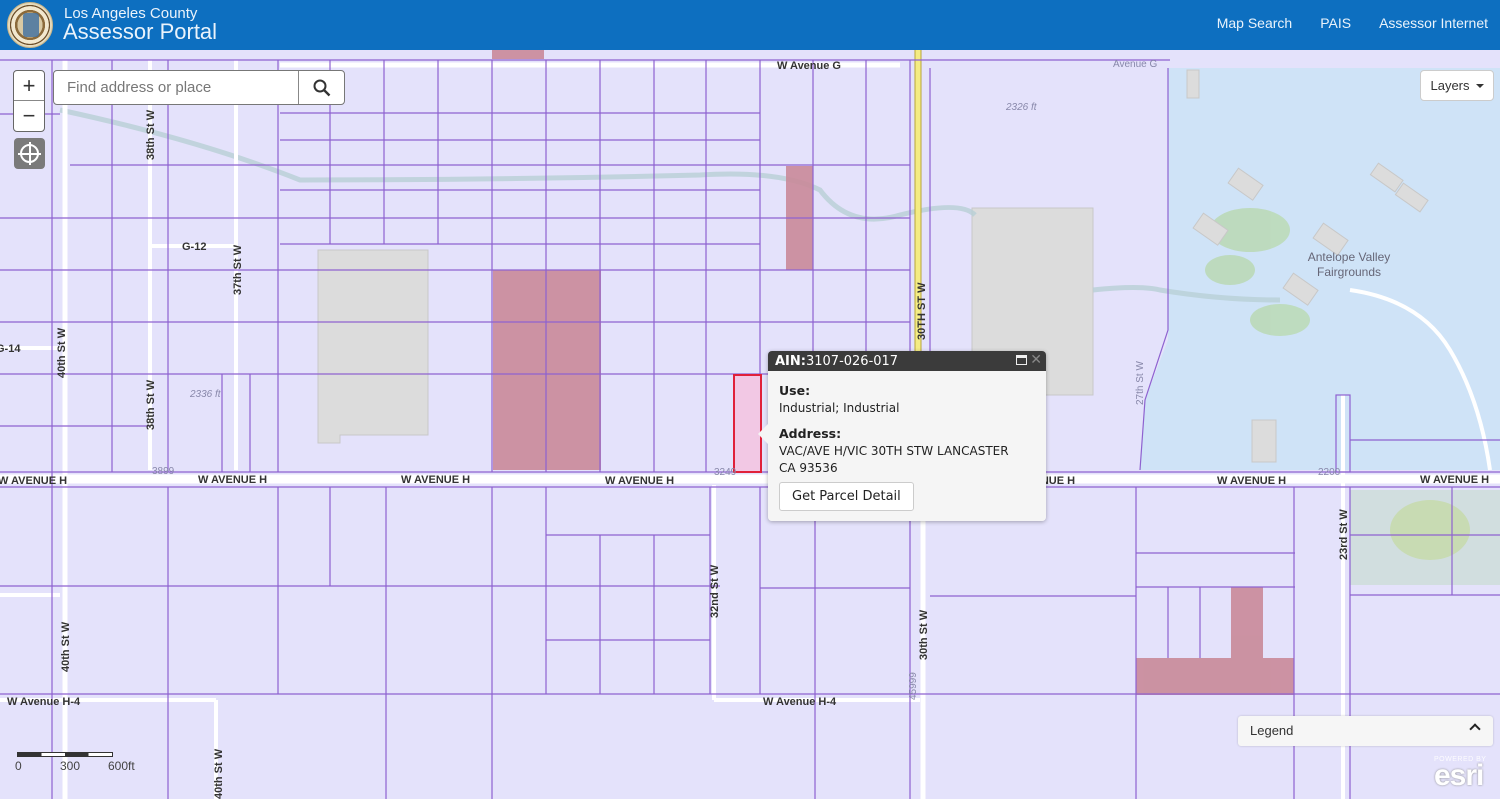  Describe the element at coordinates (1135, 64) in the screenshot. I see `label-avenue-g: Avenue G` at that location.